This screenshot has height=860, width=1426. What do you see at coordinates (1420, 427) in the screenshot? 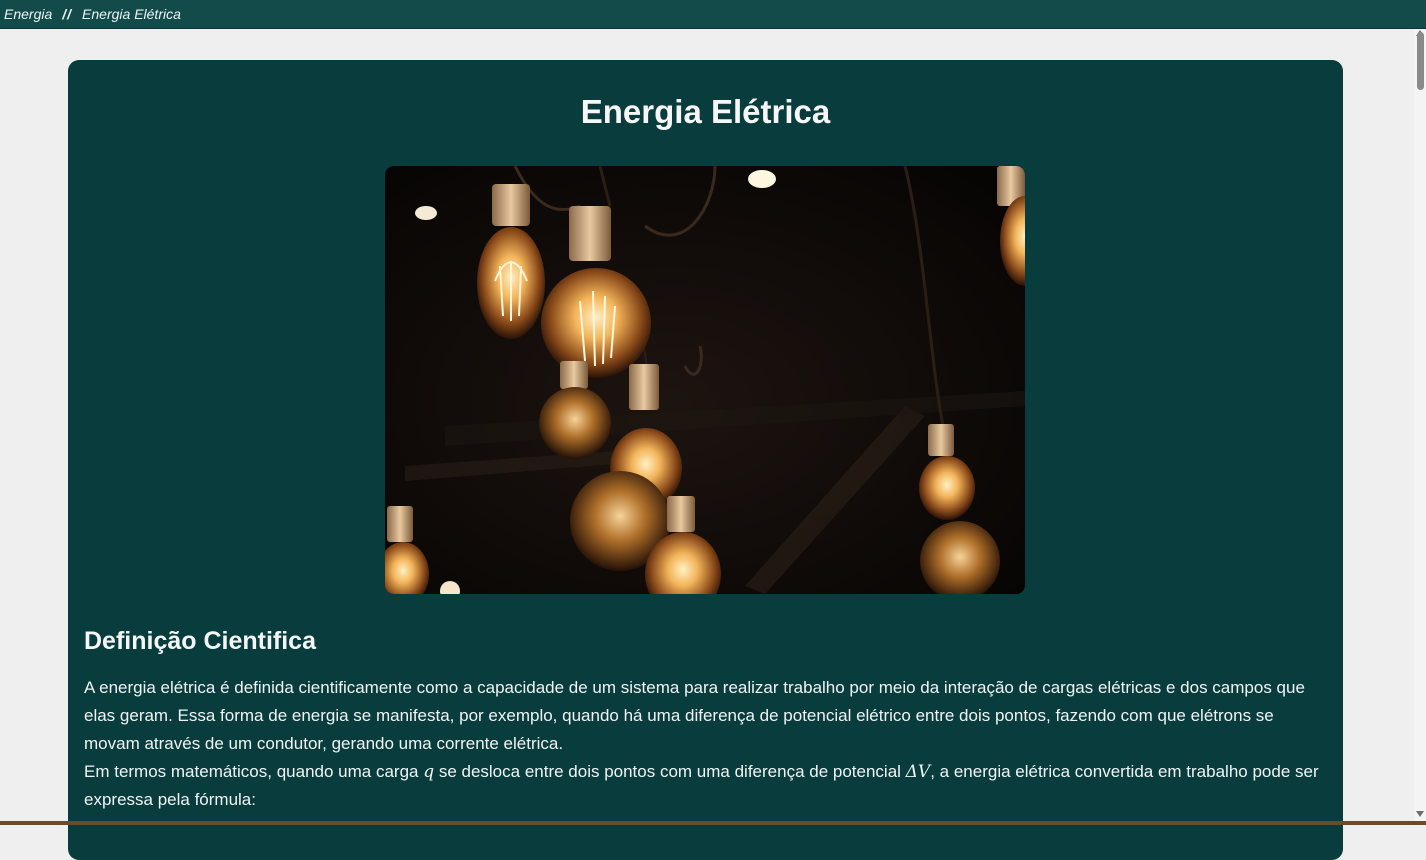
I see `vertical-scrollbar` at bounding box center [1420, 427].